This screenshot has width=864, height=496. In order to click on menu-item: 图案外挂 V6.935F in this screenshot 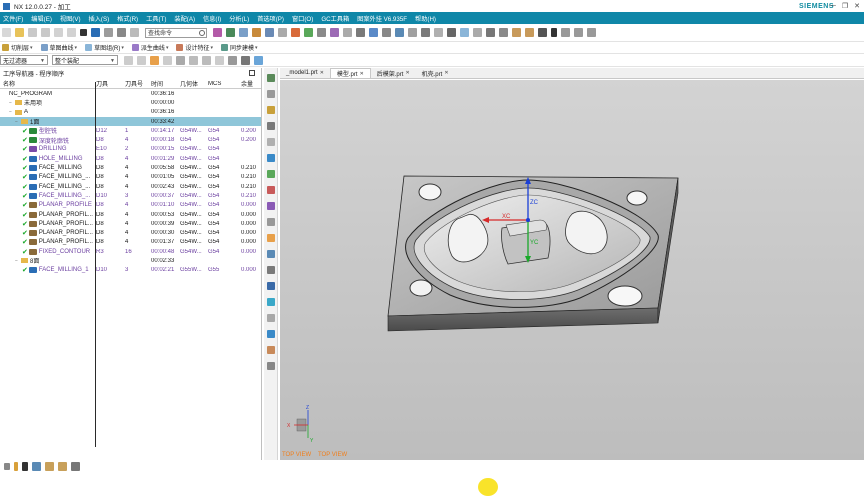, I will do `click(382, 18)`.